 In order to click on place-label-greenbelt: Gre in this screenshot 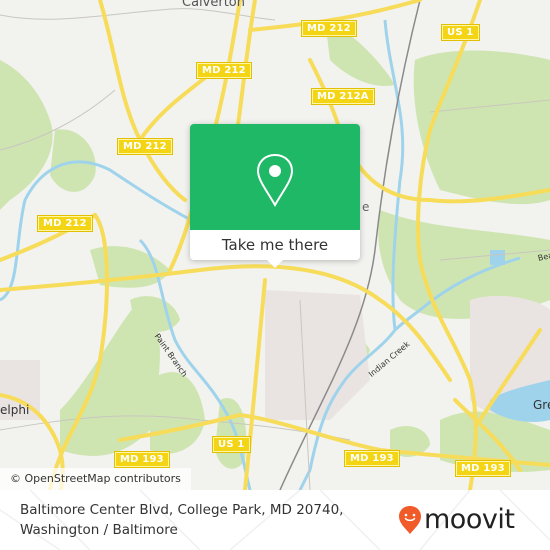, I will do `click(541, 405)`.